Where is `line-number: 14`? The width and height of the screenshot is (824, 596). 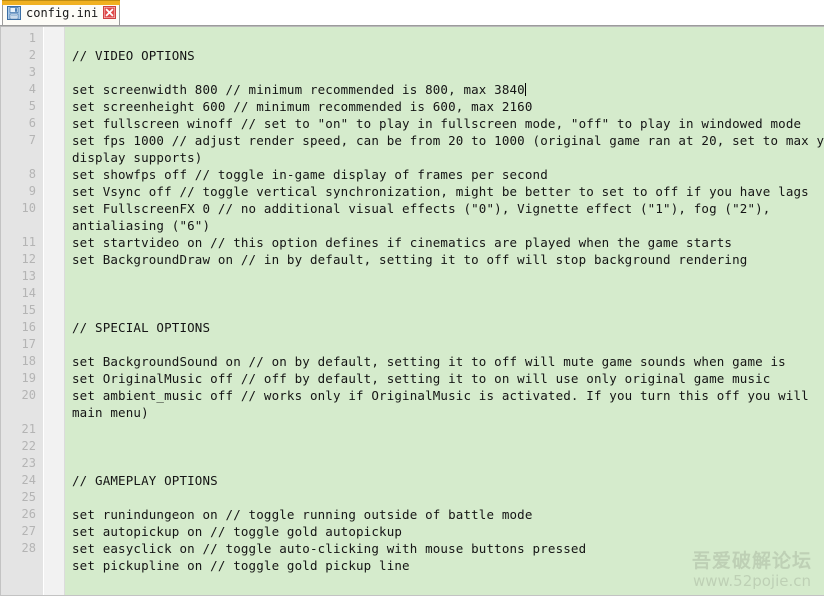 line-number: 14 is located at coordinates (28, 293).